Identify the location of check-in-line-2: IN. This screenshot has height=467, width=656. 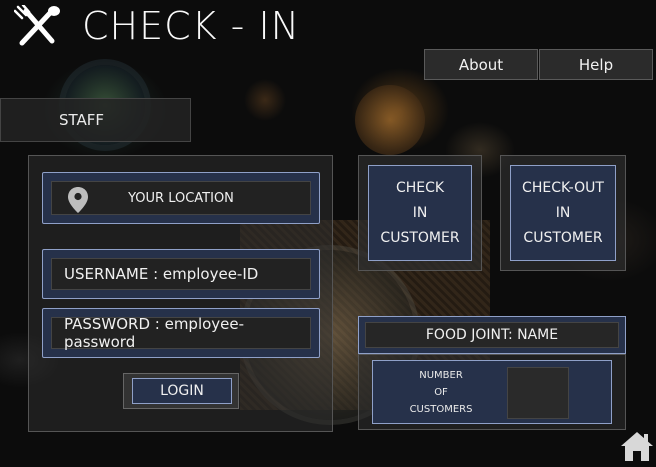
(420, 212).